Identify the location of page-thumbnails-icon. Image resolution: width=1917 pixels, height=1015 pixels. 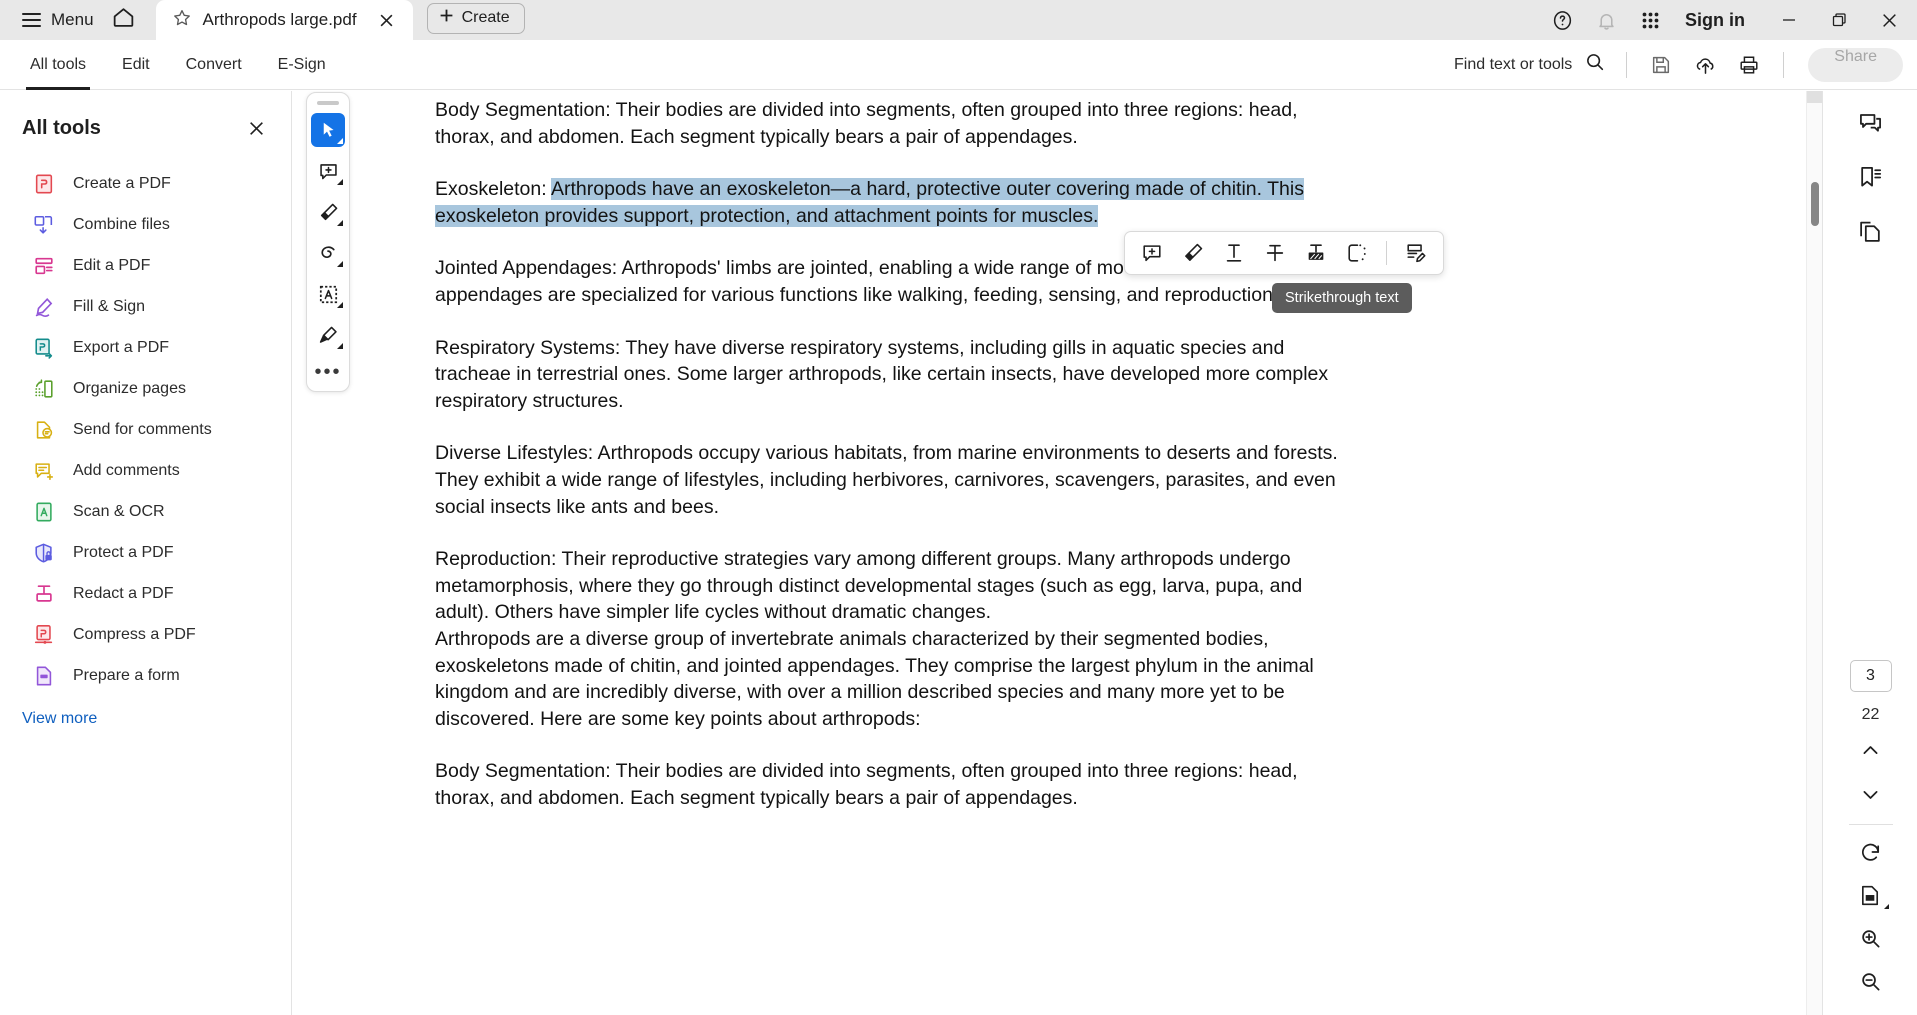
(1870, 231).